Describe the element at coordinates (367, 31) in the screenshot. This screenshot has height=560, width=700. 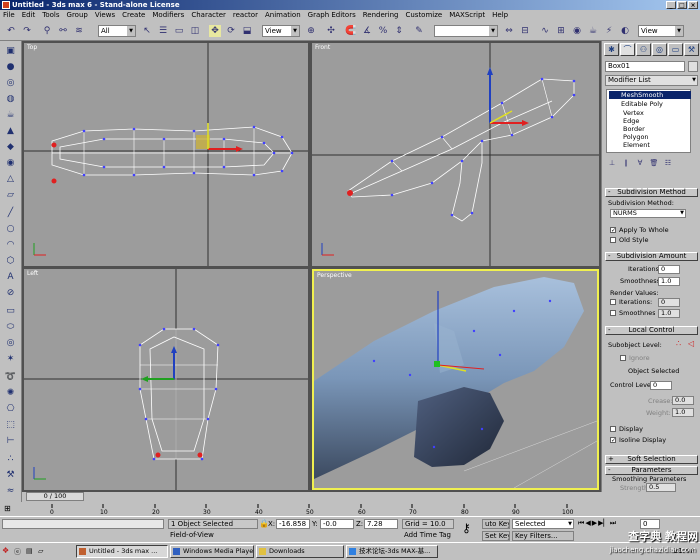
I see `angle-snap-icon: ∡` at that location.